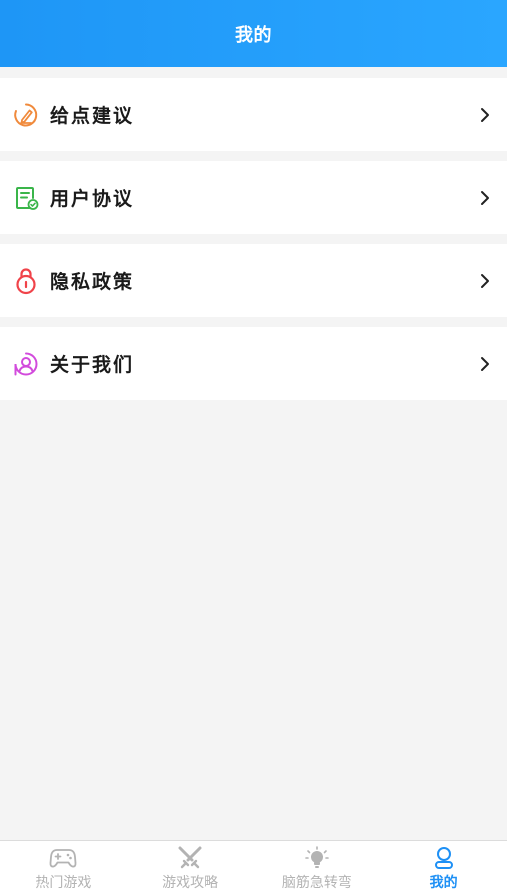 The image size is (507, 895). What do you see at coordinates (26, 364) in the screenshot?
I see `about-user-icon` at bounding box center [26, 364].